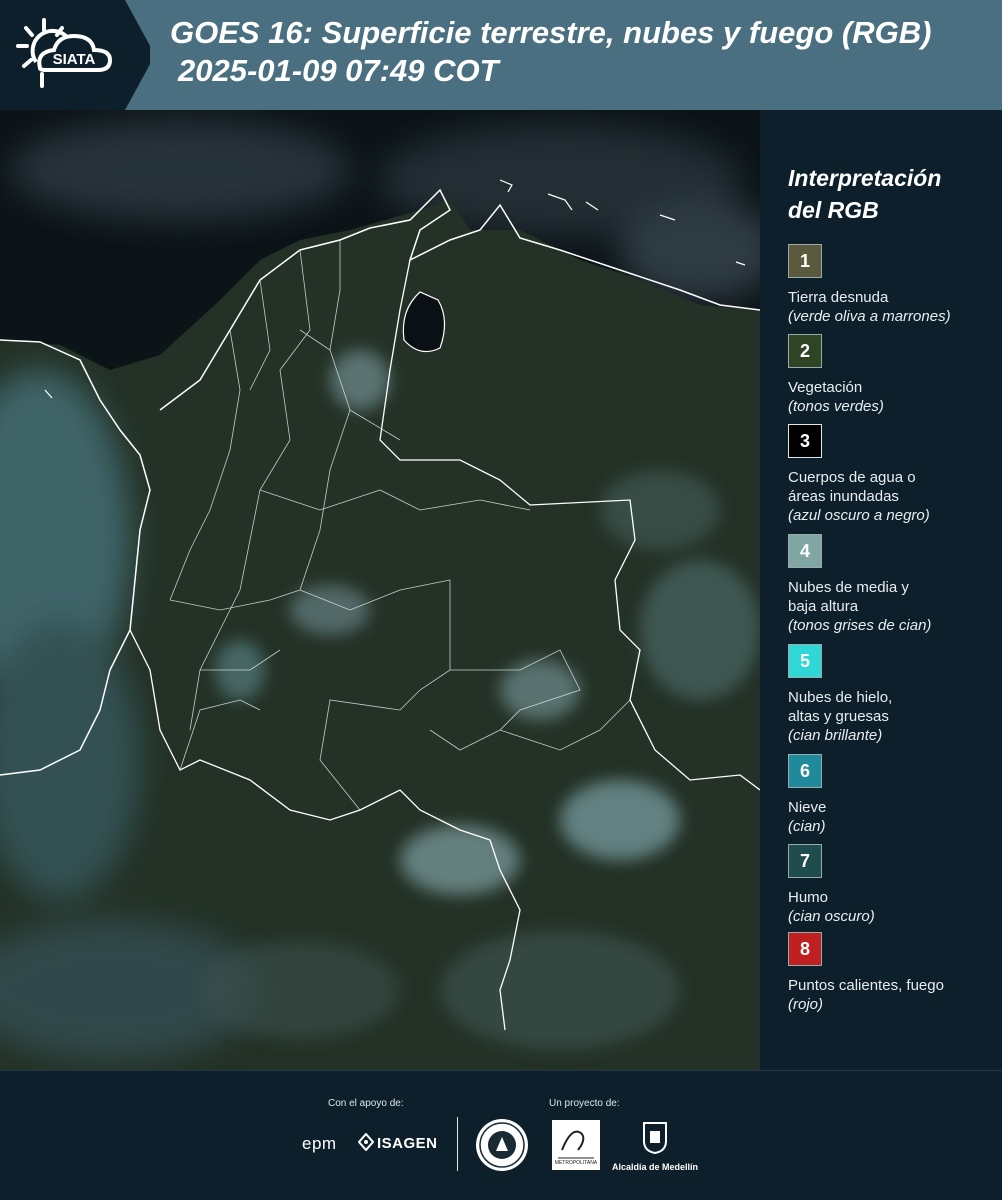 The width and height of the screenshot is (1002, 1200). I want to click on isagen-logo: ISAGEN, so click(407, 1143).